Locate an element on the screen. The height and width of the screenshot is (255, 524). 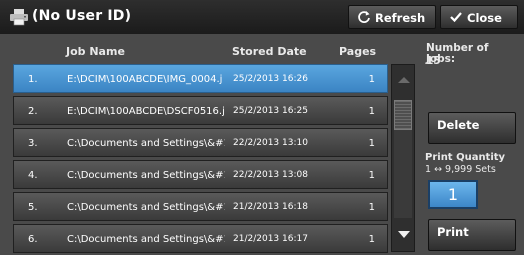
job-stored-date: 21/2/2013 16:17 is located at coordinates (270, 239).